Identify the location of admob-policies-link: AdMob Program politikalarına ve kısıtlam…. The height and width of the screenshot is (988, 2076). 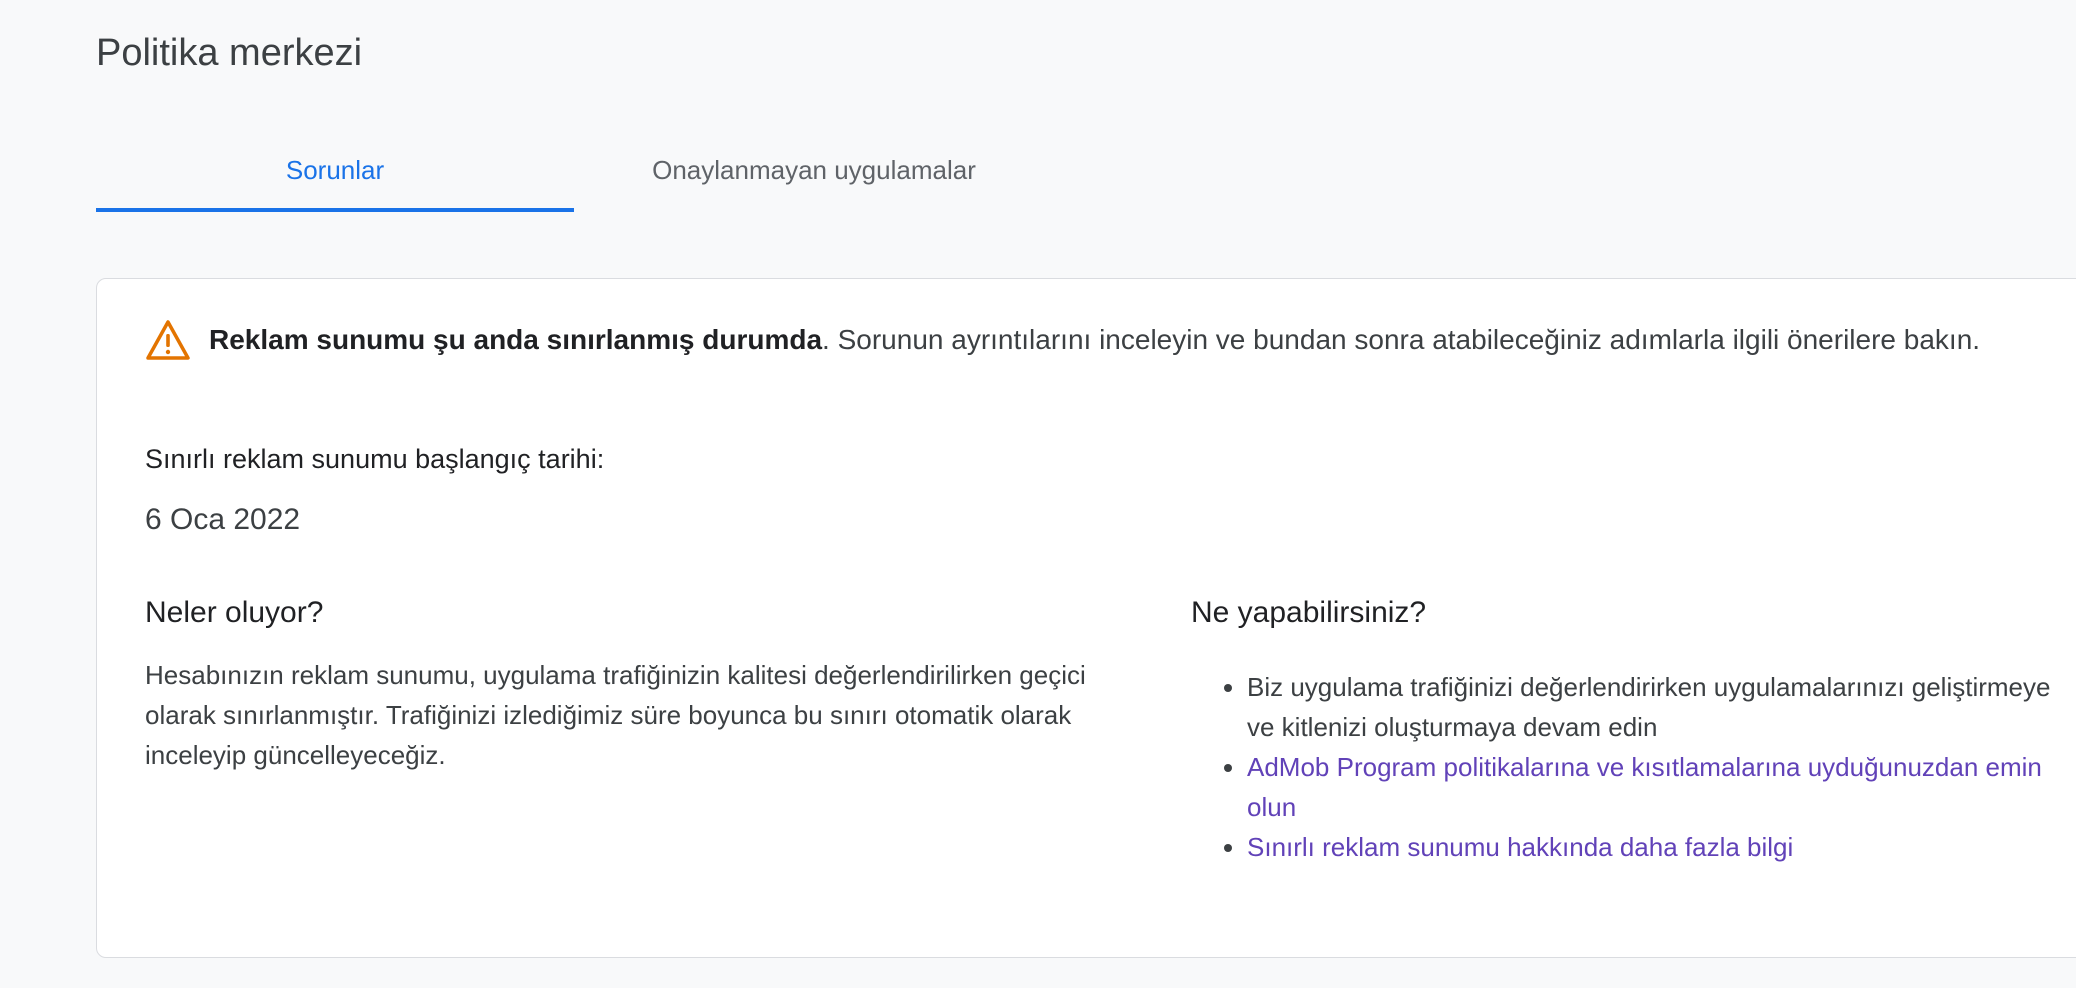
(1644, 787).